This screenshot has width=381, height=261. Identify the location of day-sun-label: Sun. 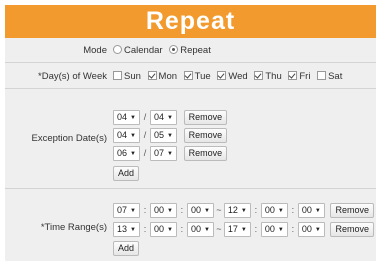
(132, 76).